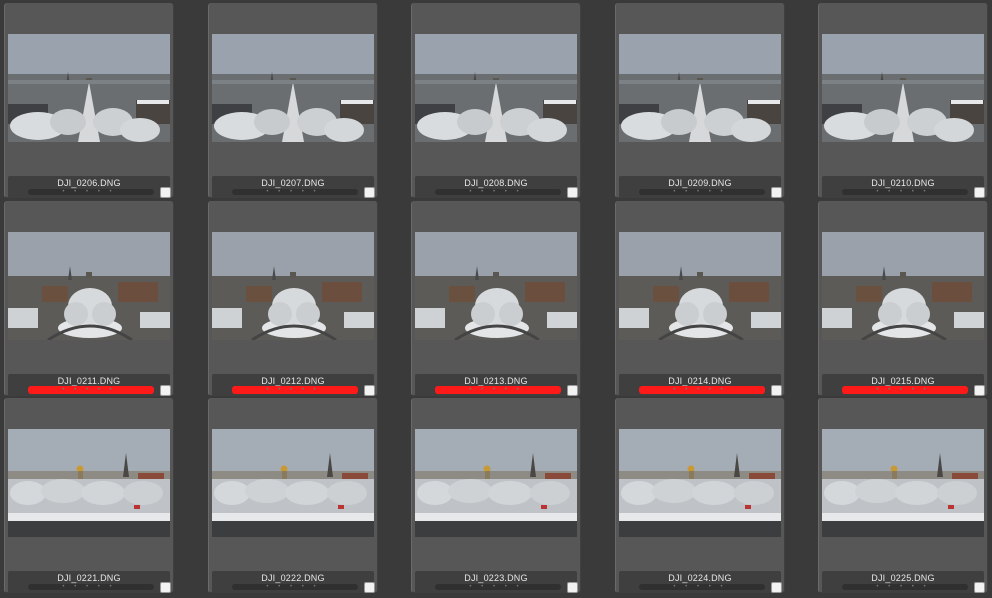 Image resolution: width=992 pixels, height=598 pixels. Describe the element at coordinates (903, 578) in the screenshot. I see `filename-label: DJI_0225.DNG` at that location.